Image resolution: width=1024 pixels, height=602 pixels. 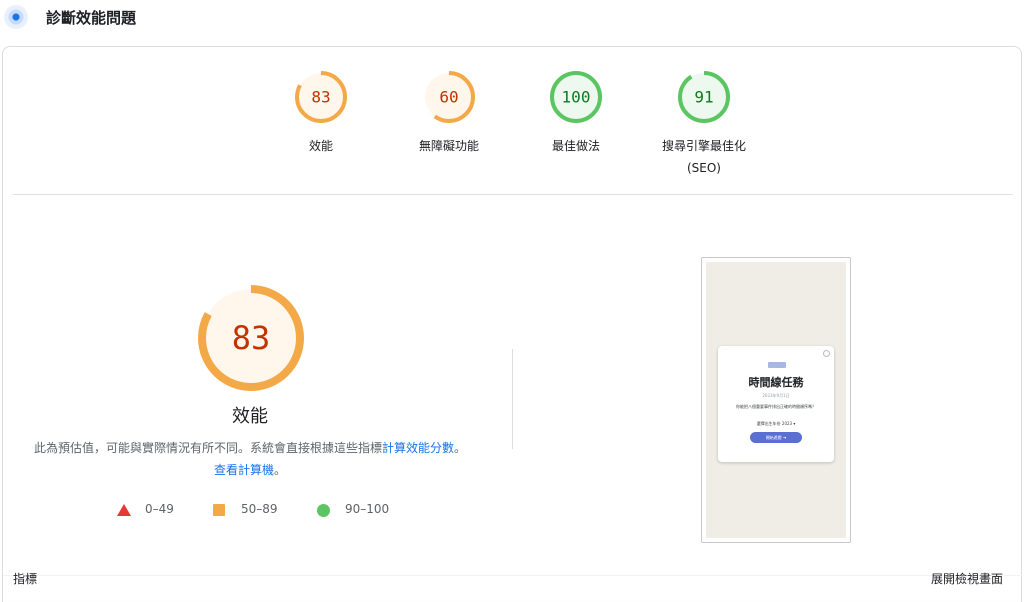 I want to click on gauge-seo: 91 搜尋引擎最佳化 (SEO), so click(x=704, y=125).